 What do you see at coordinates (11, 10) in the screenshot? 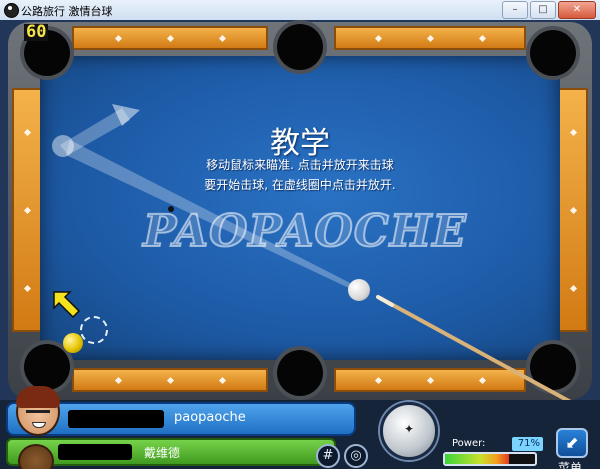
I see `eight-ball-app-icon` at bounding box center [11, 10].